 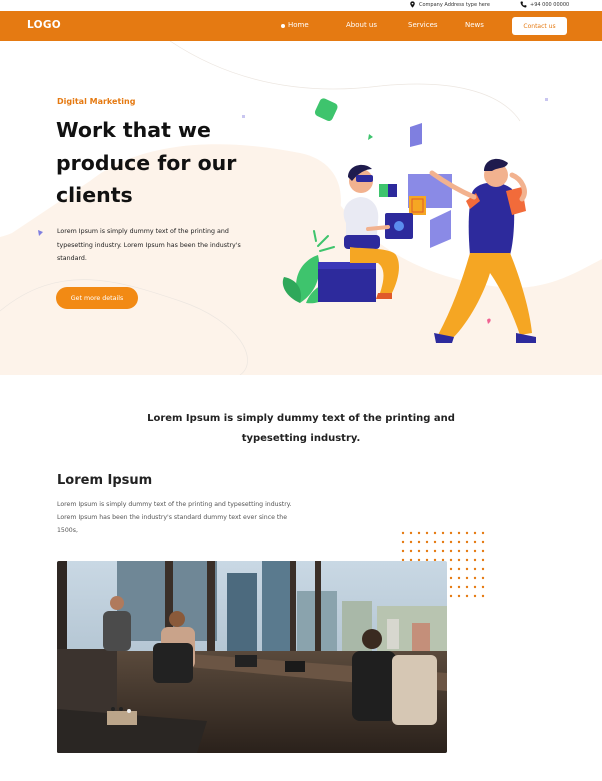 What do you see at coordinates (44, 25) in the screenshot?
I see `site-logo: LOGO` at bounding box center [44, 25].